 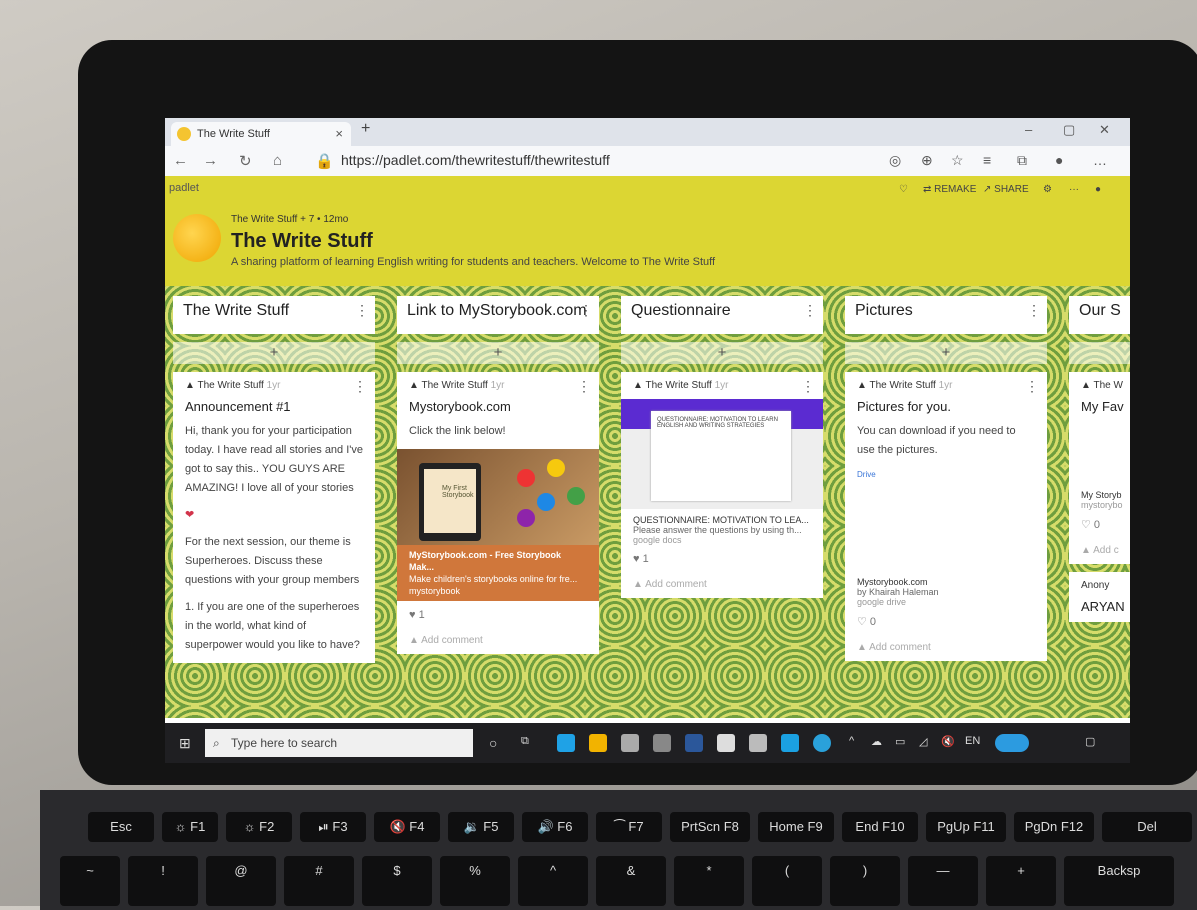 I want to click on post-card: Anony ARYAN, so click(x=1099, y=597).